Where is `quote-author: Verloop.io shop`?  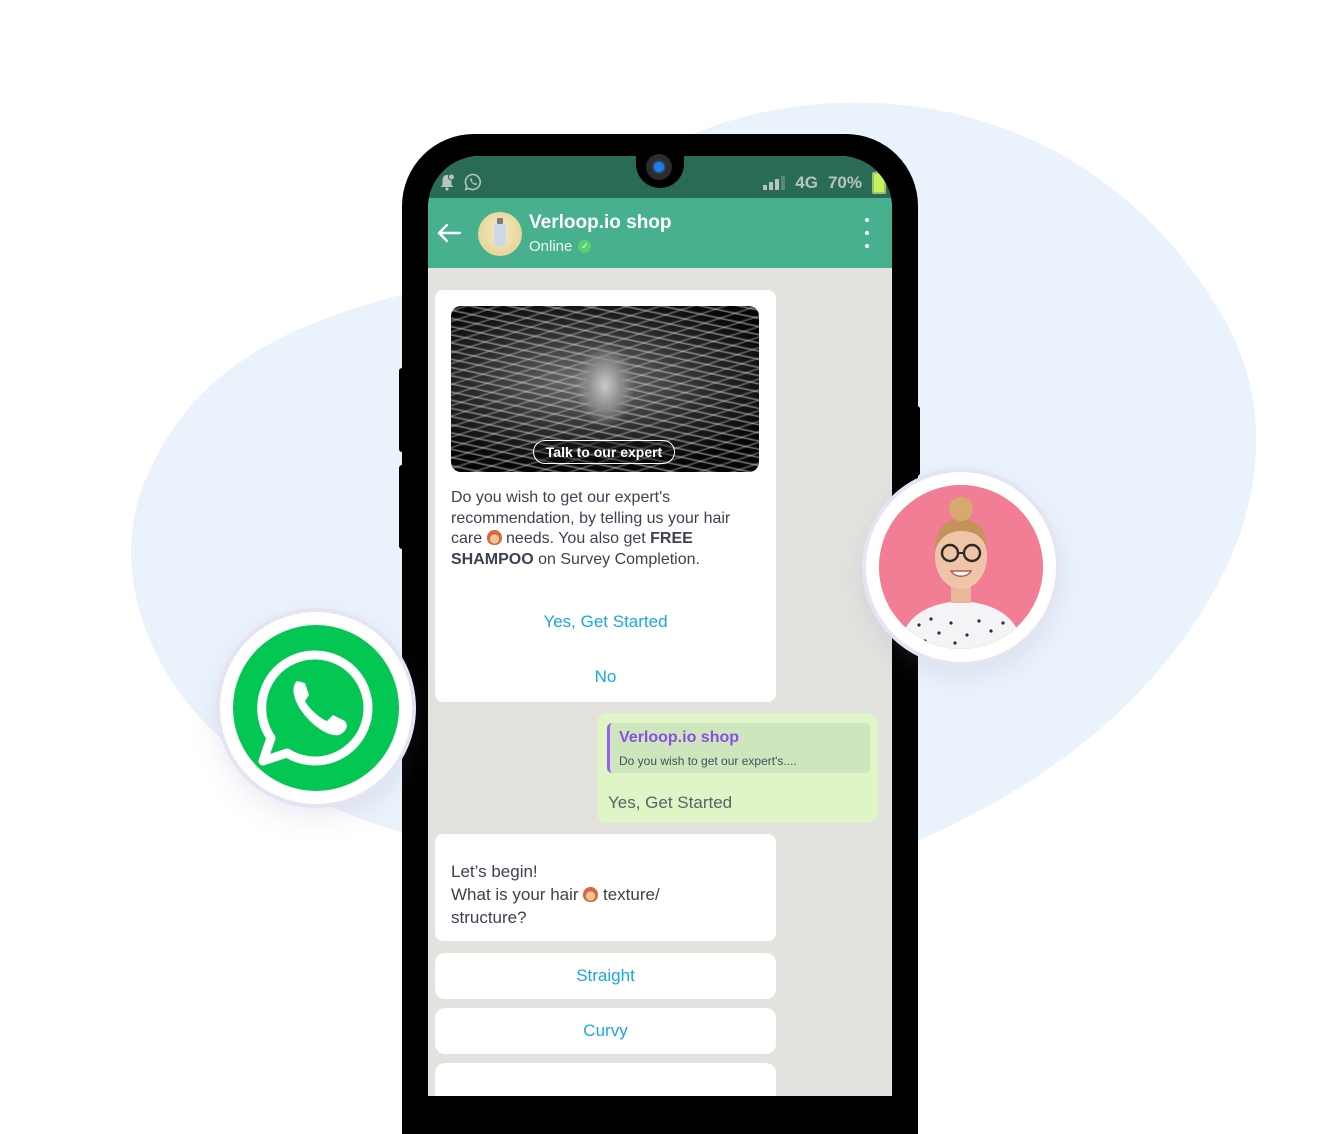 quote-author: Verloop.io shop is located at coordinates (679, 737).